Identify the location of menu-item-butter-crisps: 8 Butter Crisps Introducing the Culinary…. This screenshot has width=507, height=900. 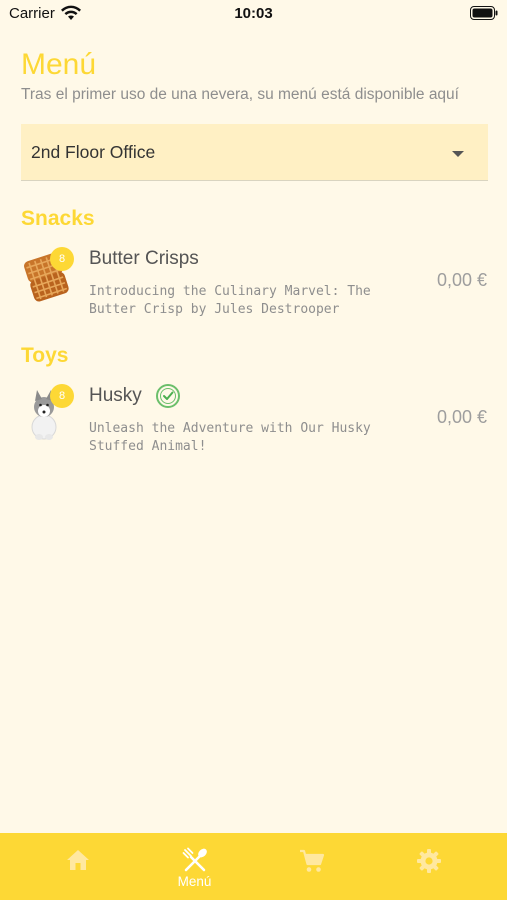
(253, 288).